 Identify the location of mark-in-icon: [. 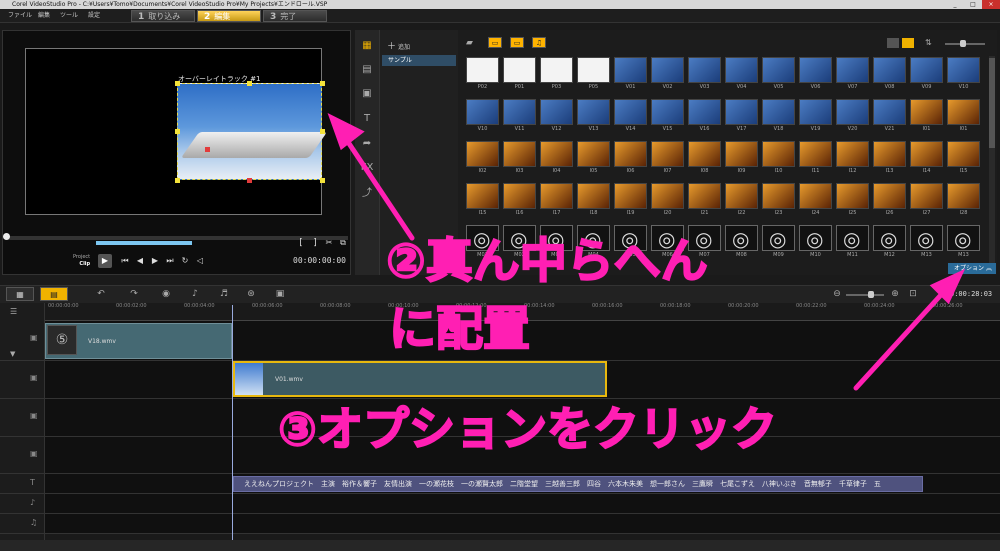
(301, 243).